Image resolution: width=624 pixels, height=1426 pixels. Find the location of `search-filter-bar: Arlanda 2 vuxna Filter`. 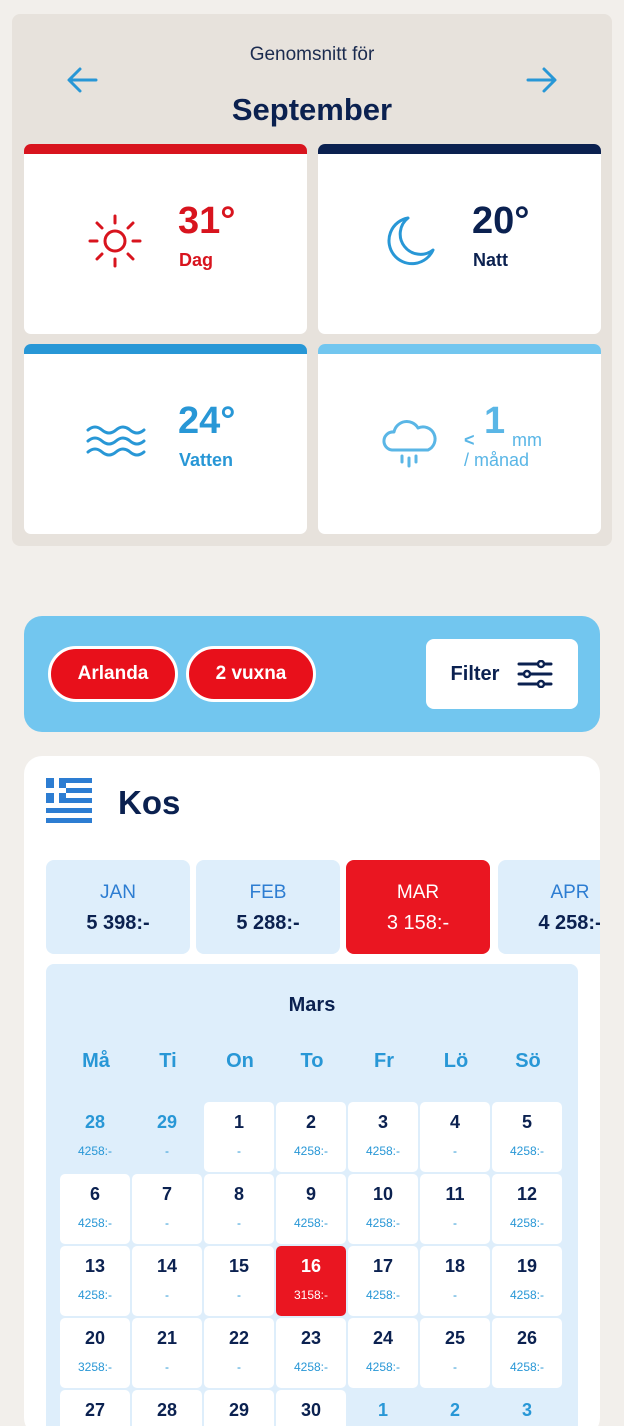

search-filter-bar: Arlanda 2 vuxna Filter is located at coordinates (312, 674).